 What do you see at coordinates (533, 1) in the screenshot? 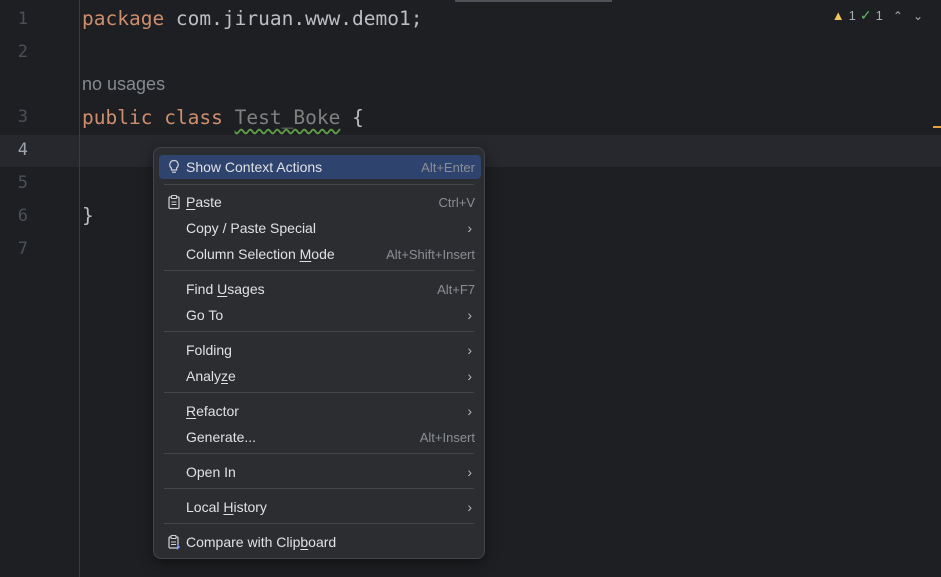
I see `scroll-indicator` at bounding box center [533, 1].